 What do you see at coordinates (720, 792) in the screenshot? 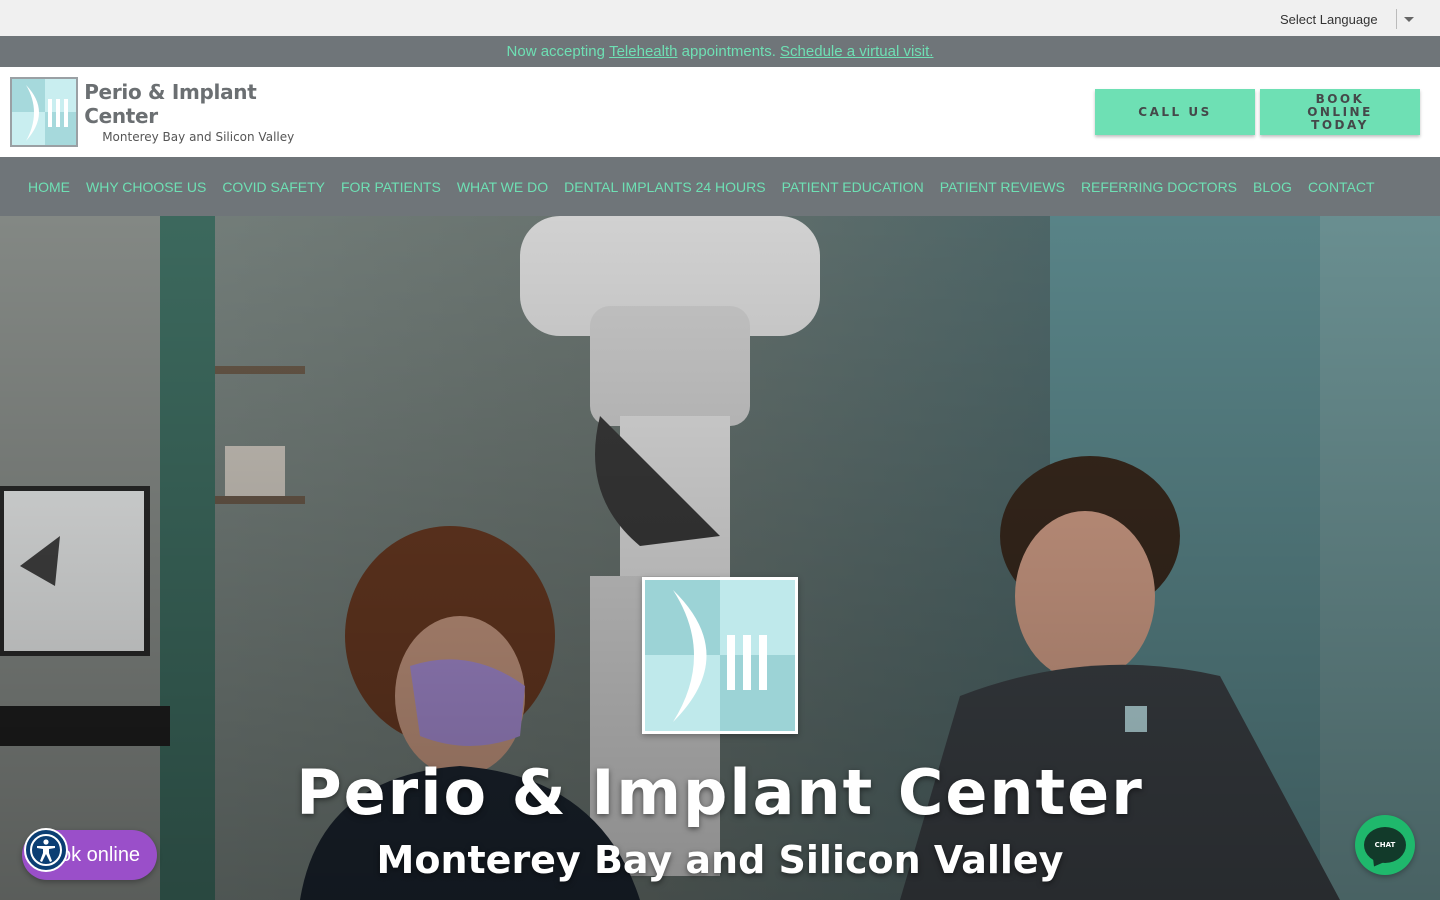
I see `hero-title: Perio & Implant Center` at bounding box center [720, 792].